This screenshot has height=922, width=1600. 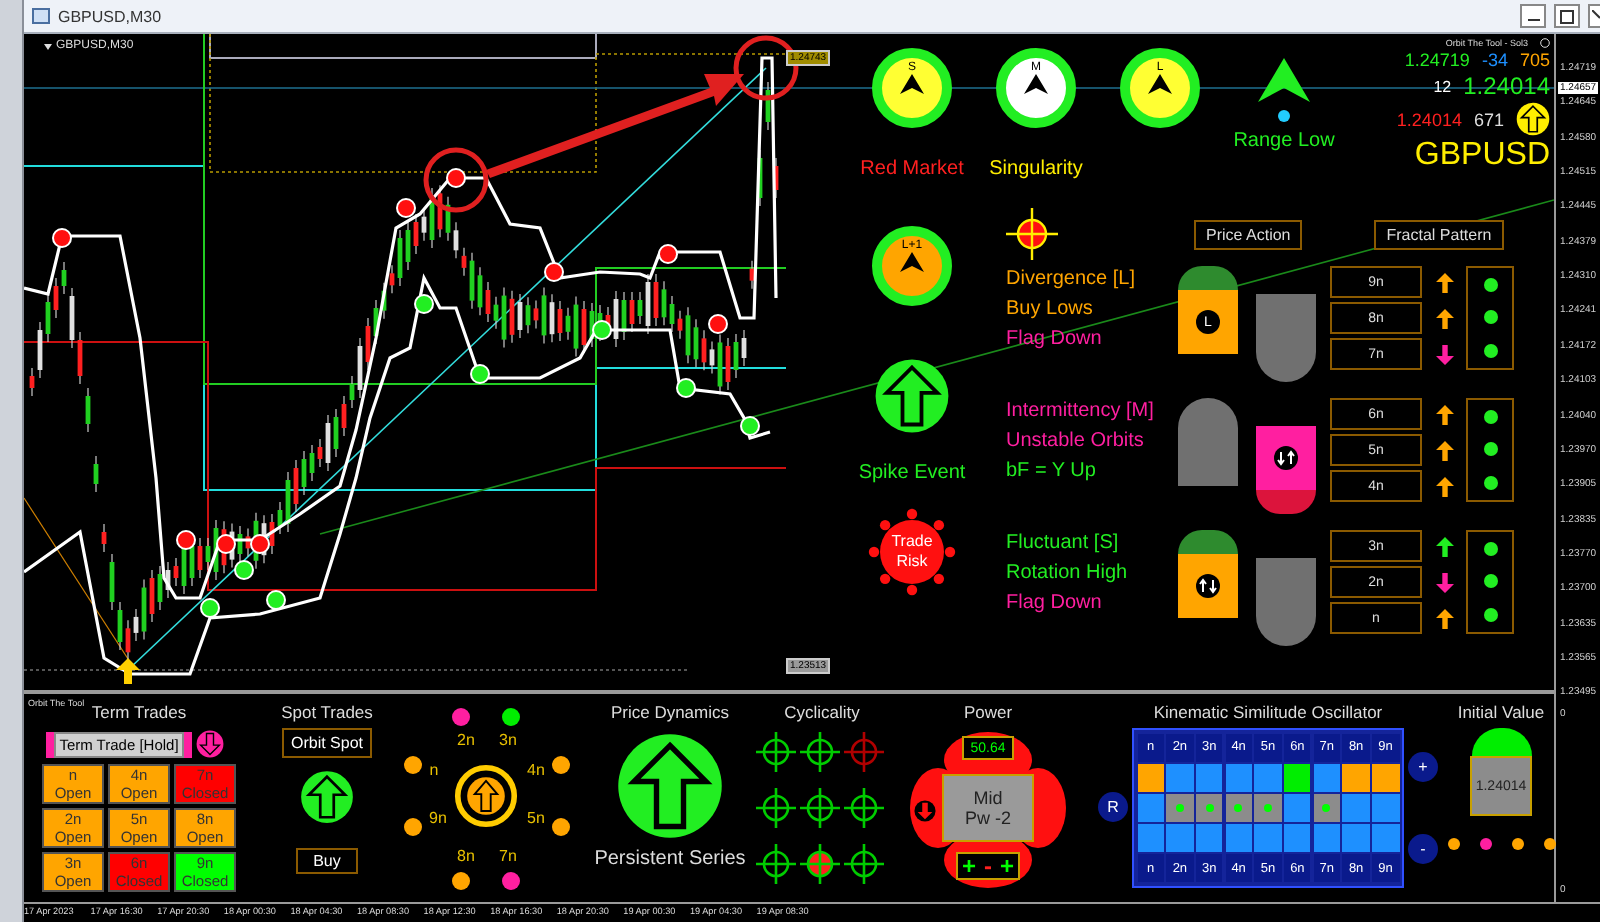 I want to click on section-title: Cyclicality, so click(x=822, y=713).